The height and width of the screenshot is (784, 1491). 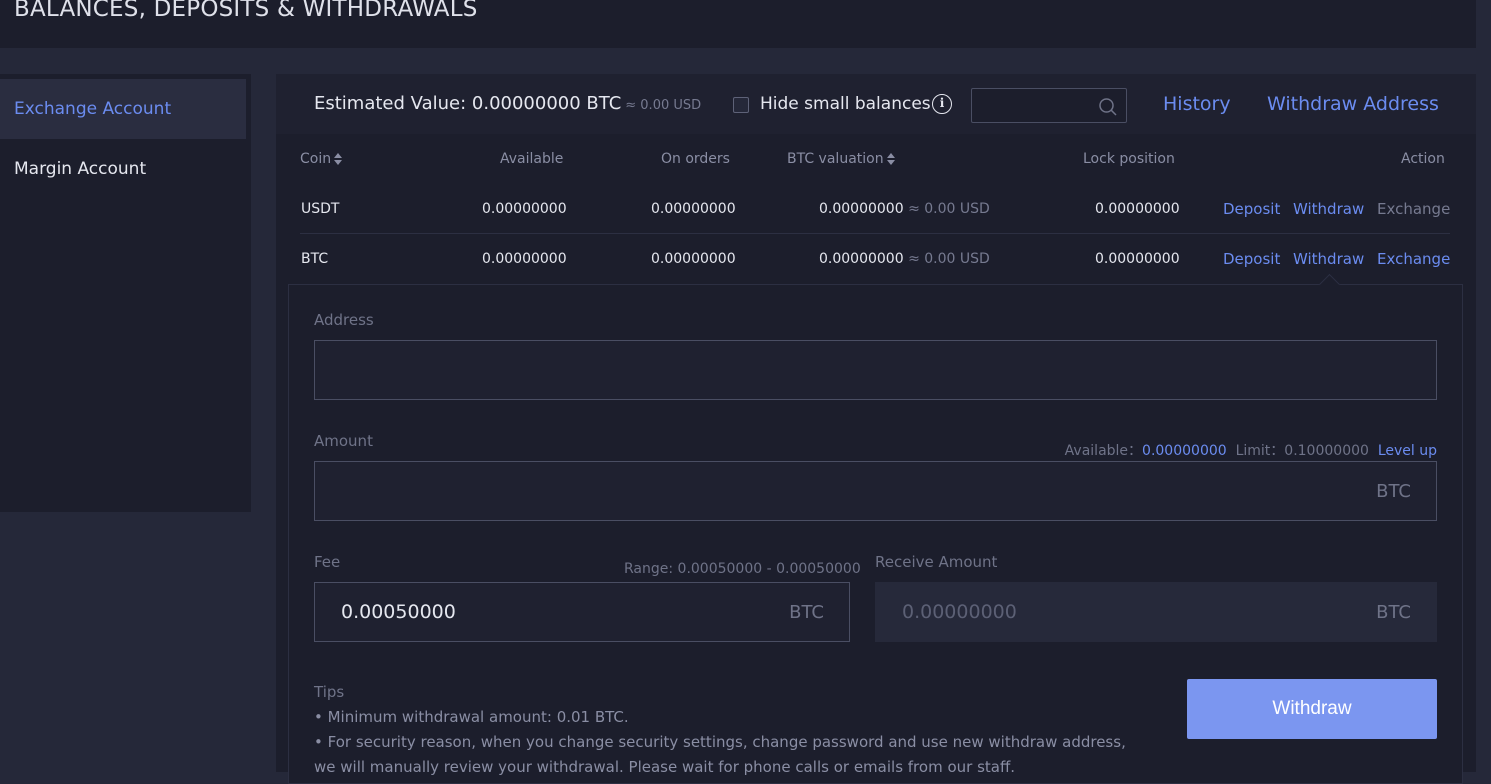 I want to click on limit-label: Limit：, so click(x=1260, y=451).